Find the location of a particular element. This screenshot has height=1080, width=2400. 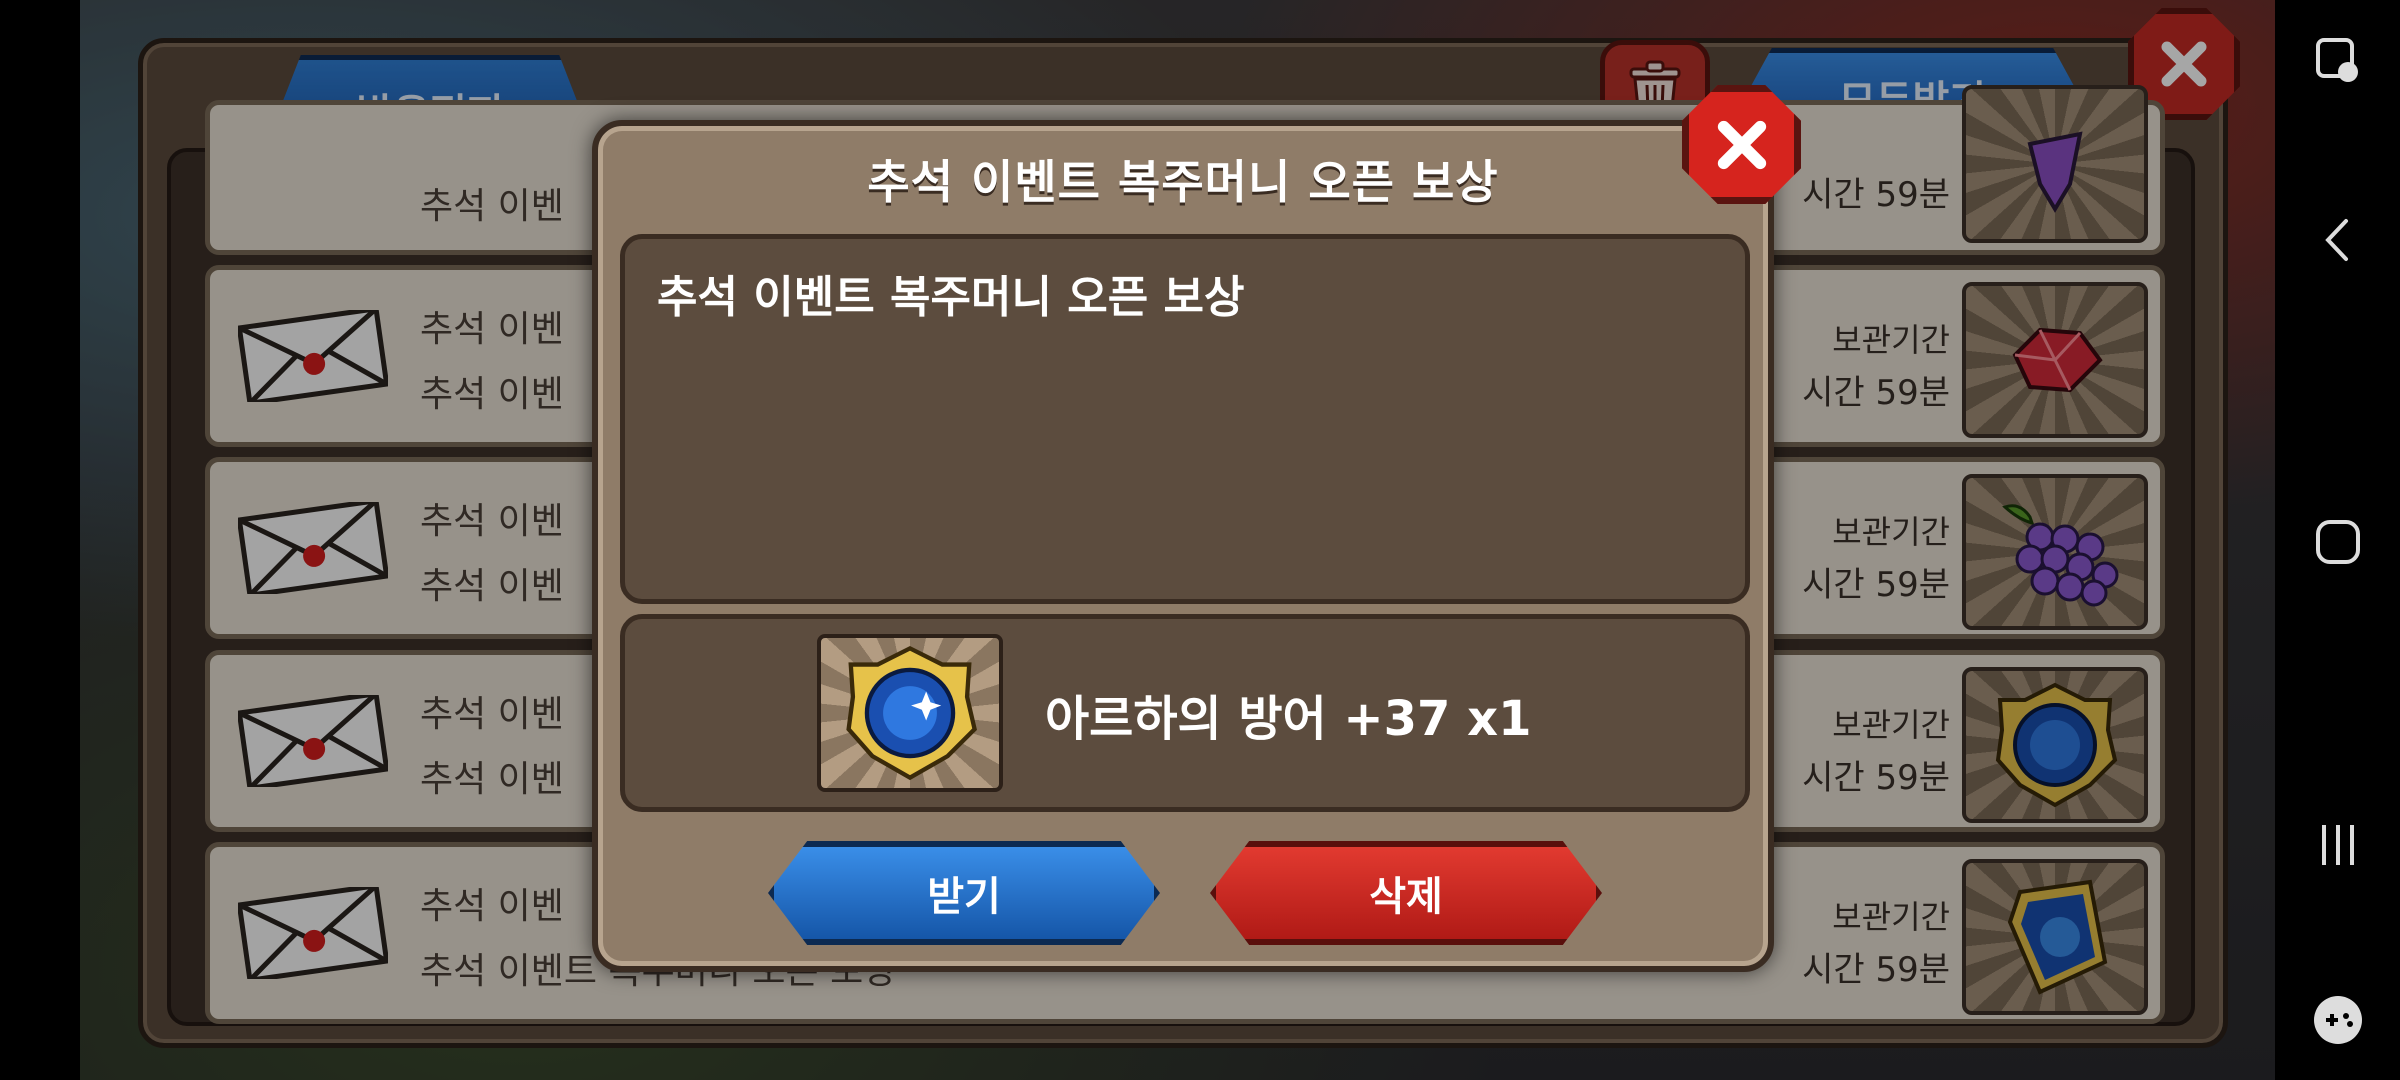

accept-button: 받기 is located at coordinates (964, 893).